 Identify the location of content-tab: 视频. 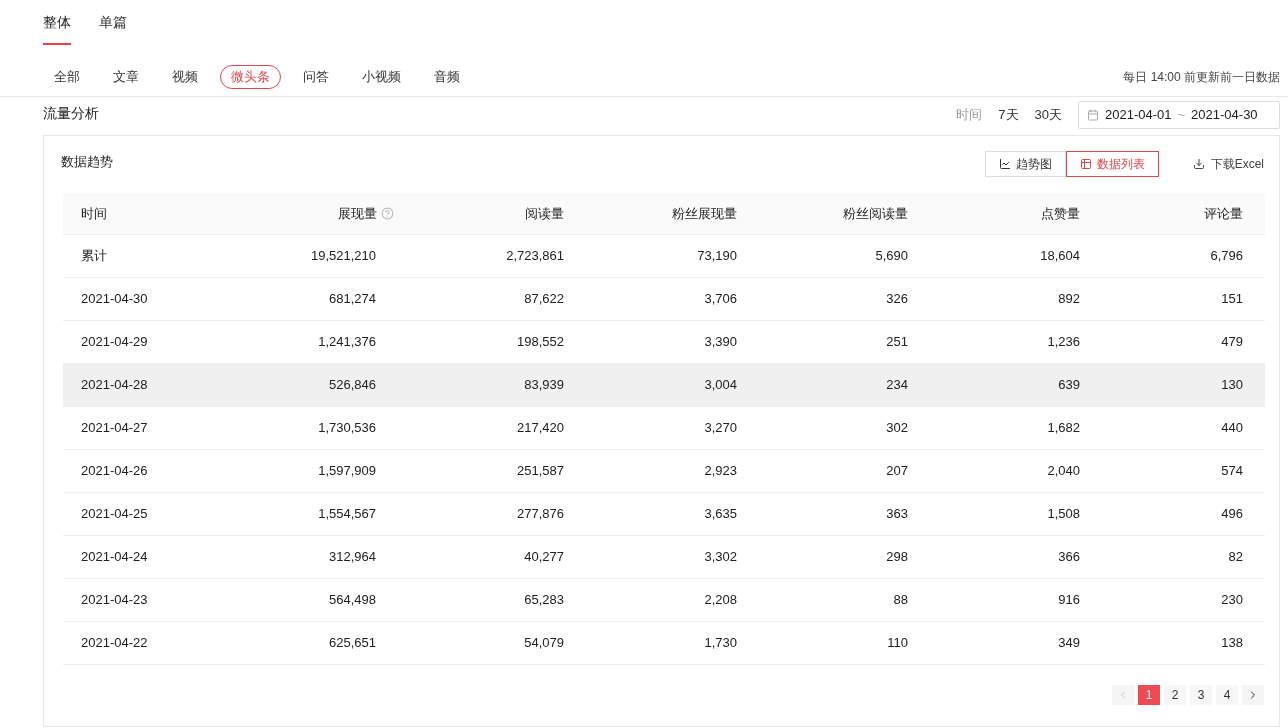
(185, 77).